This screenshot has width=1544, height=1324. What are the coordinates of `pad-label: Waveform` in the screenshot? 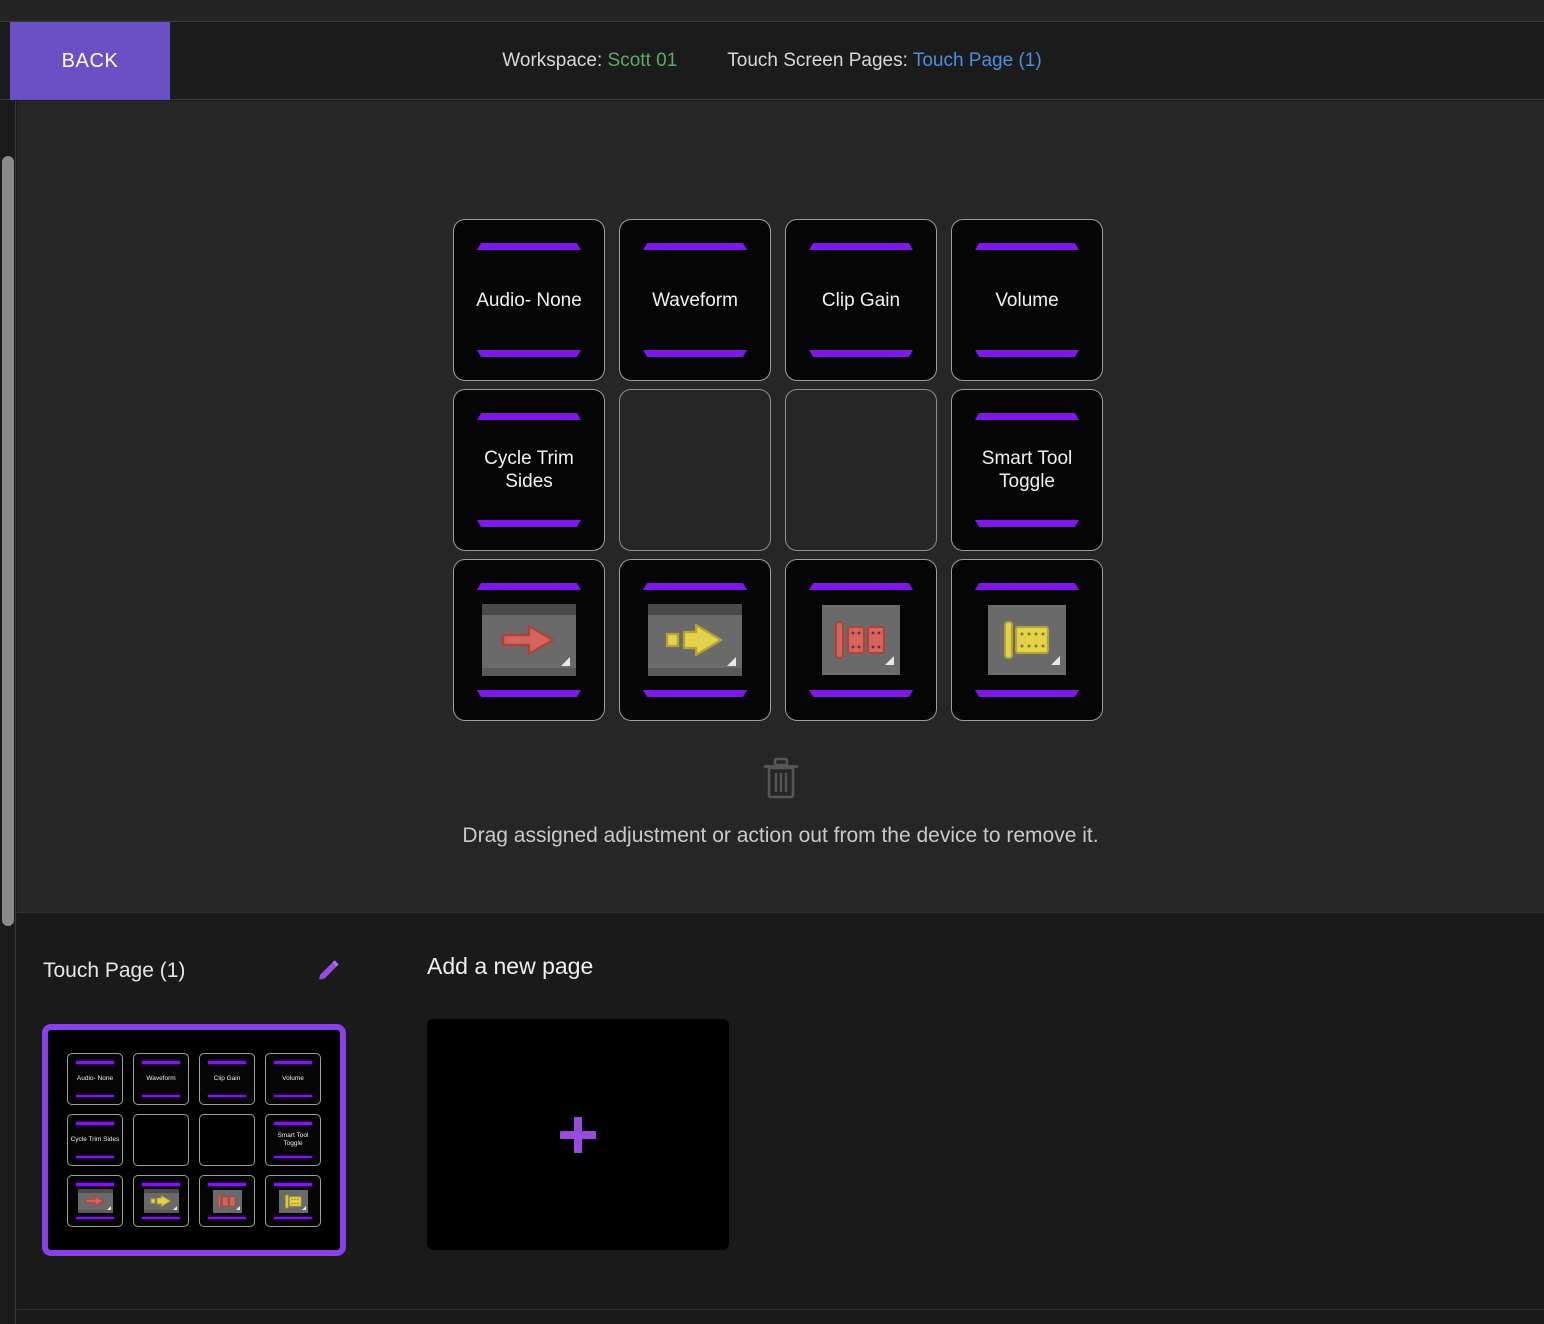 It's located at (695, 300).